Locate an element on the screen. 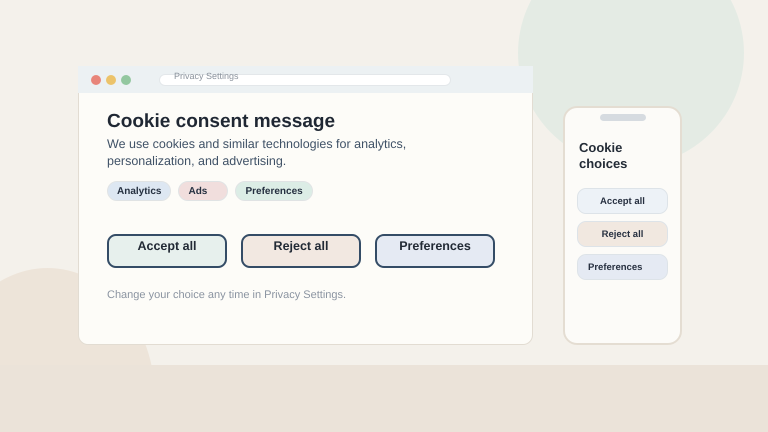 The height and width of the screenshot is (432, 768). dialog-title: Cookie consent message is located at coordinates (221, 122).